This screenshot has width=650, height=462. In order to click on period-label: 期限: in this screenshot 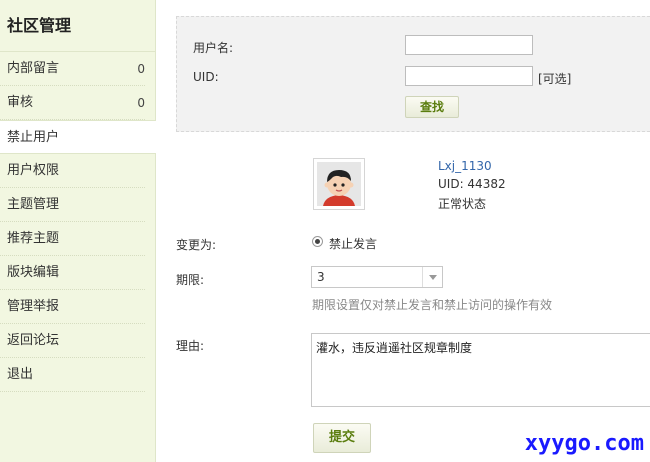, I will do `click(190, 280)`.